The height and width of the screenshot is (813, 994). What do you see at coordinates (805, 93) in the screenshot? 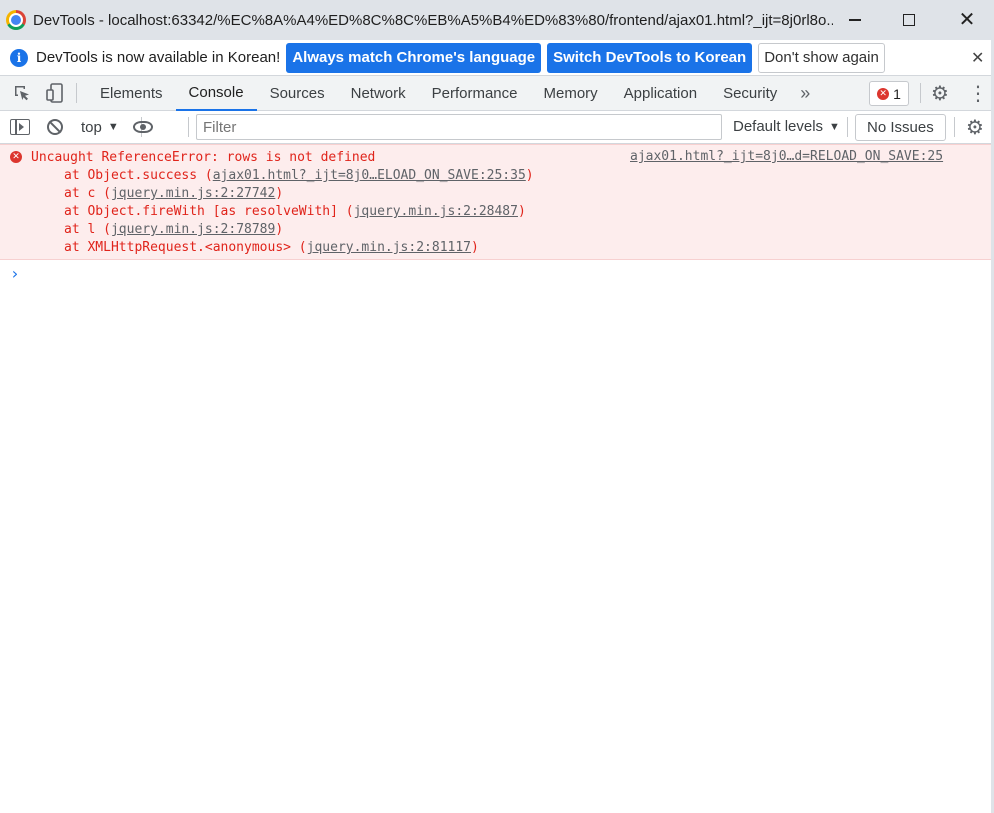
I see `more-tabs-icon: »` at bounding box center [805, 93].